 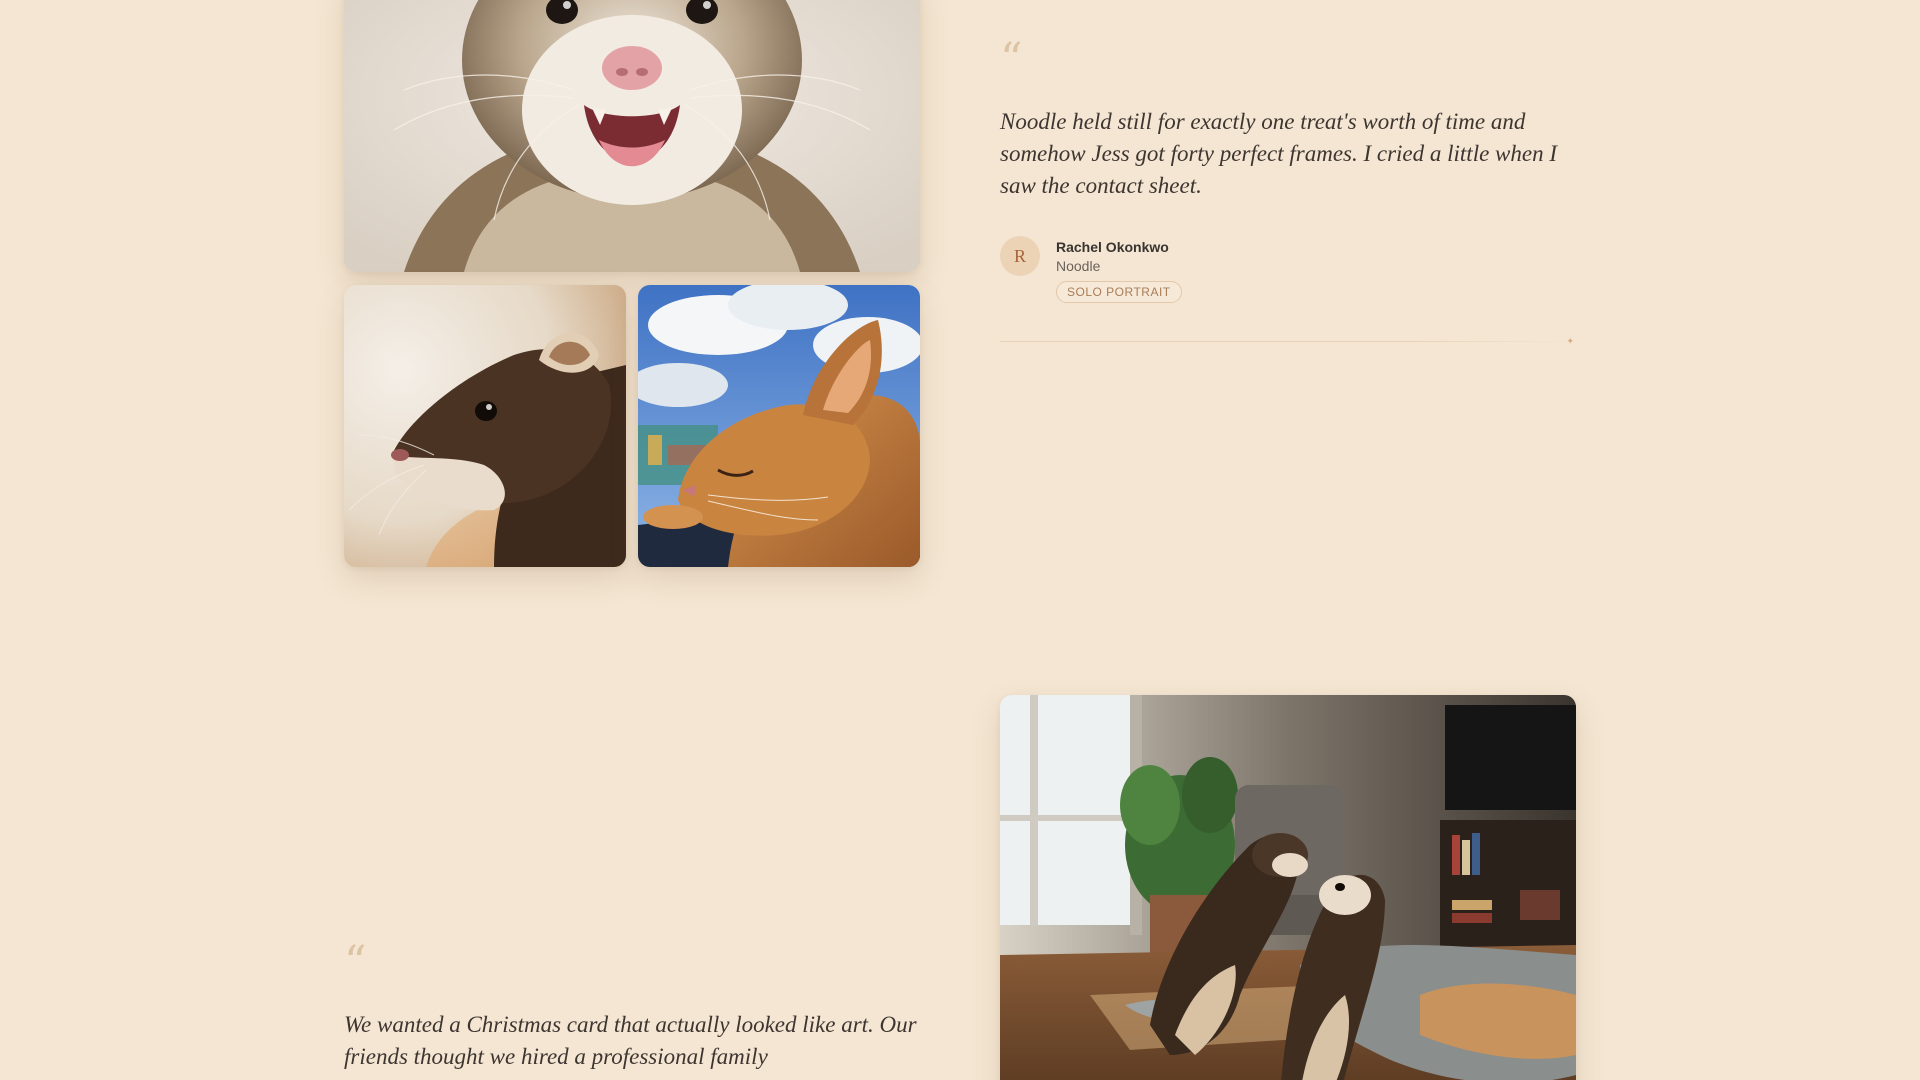 I want to click on ferret-profile-photo, so click(x=485, y=426).